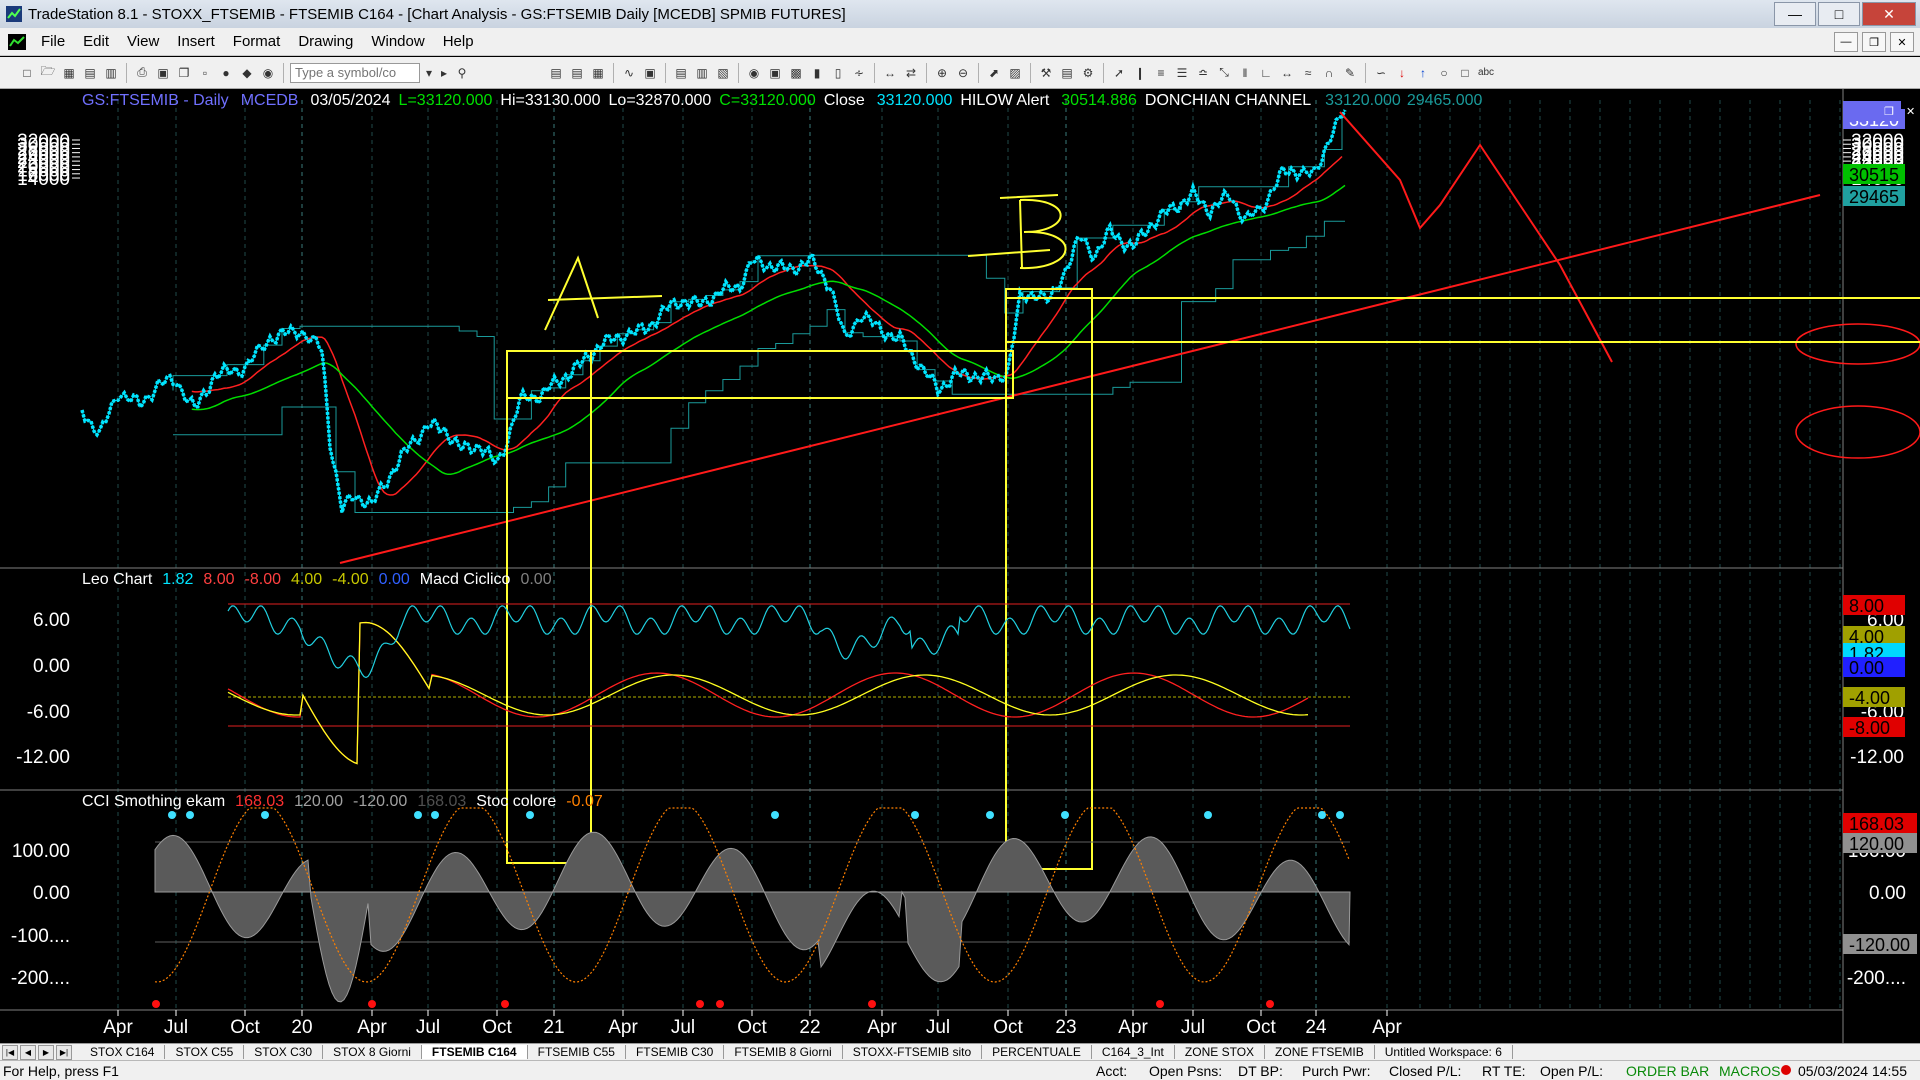  Describe the element at coordinates (257, 41) in the screenshot. I see `menu-format: Format` at that location.